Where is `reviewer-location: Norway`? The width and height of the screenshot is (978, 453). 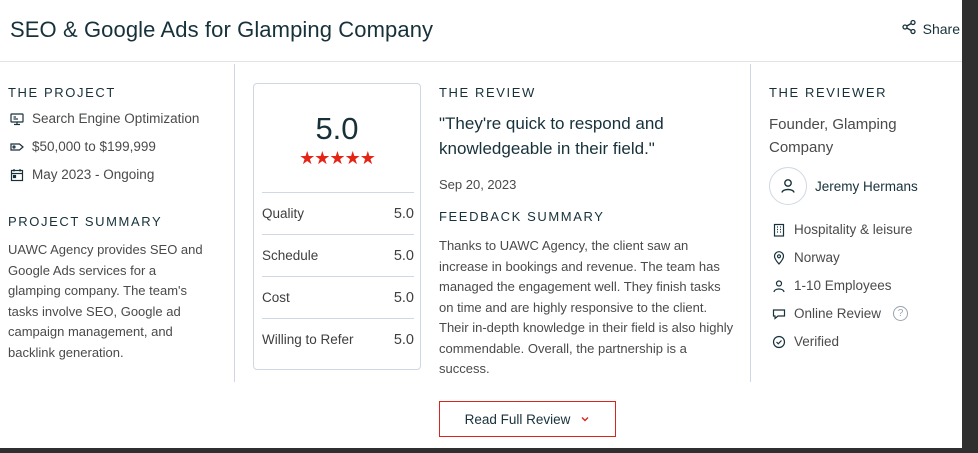 reviewer-location: Norway is located at coordinates (806, 257).